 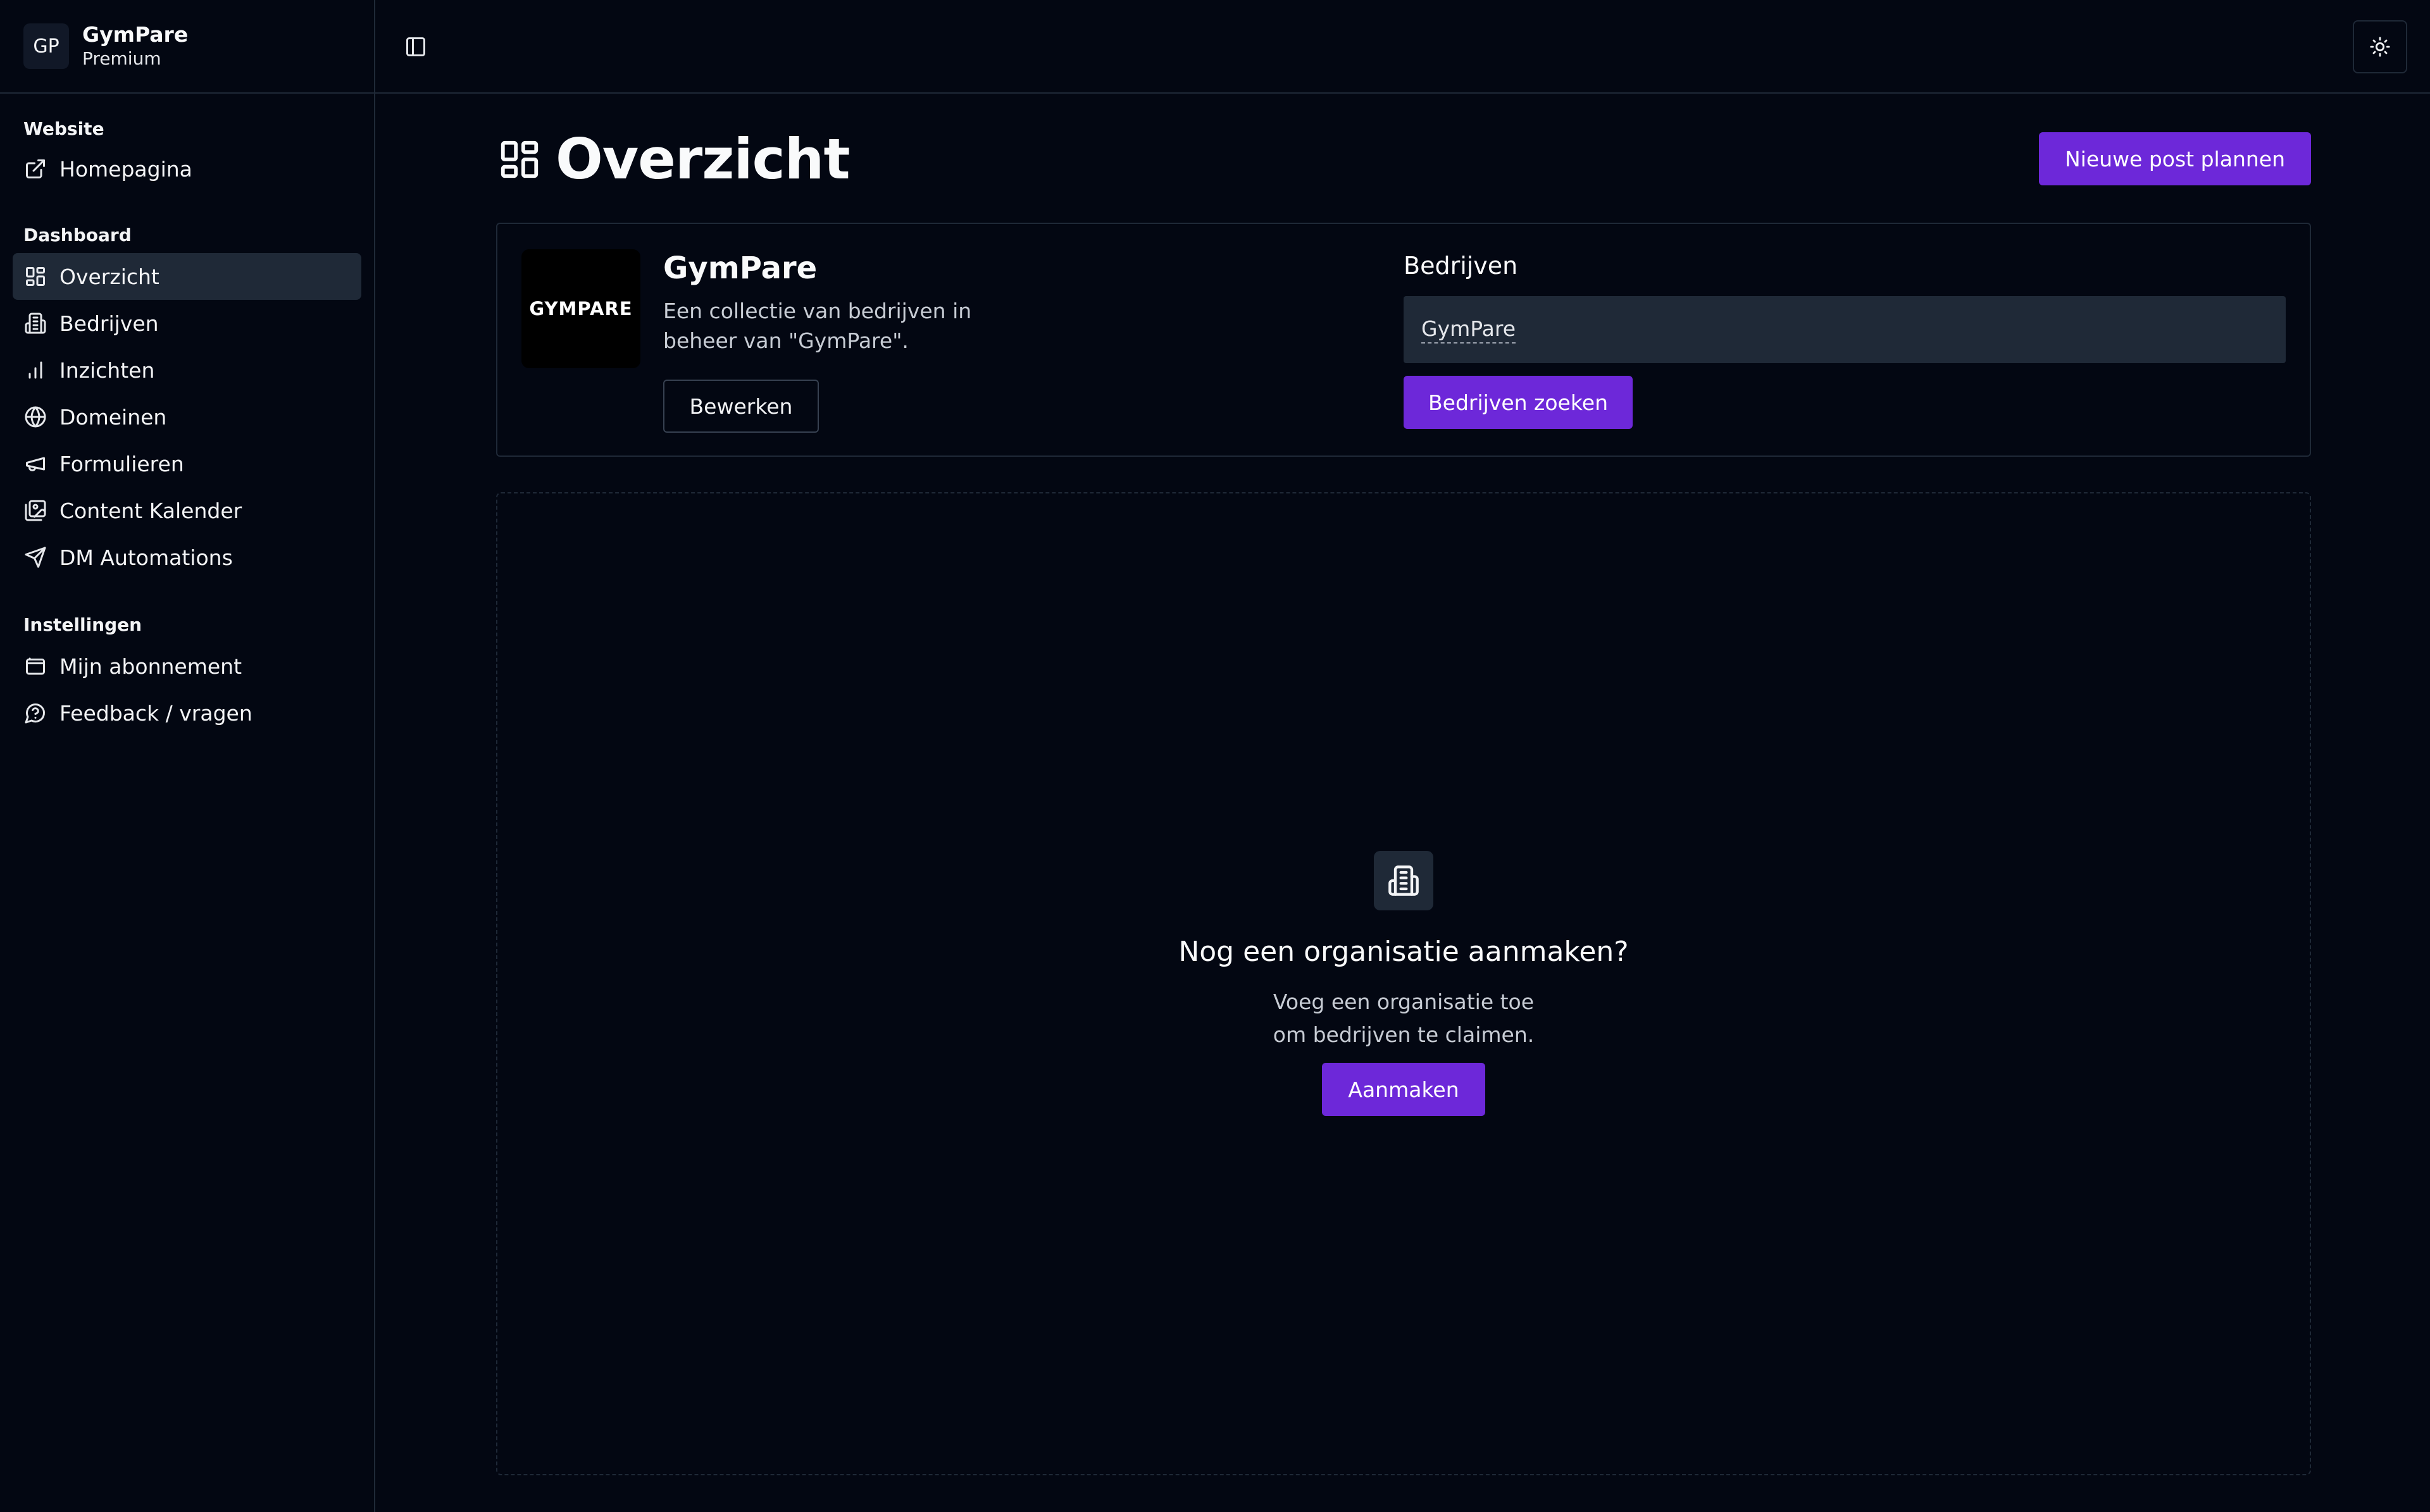 I want to click on images-icon, so click(x=35, y=511).